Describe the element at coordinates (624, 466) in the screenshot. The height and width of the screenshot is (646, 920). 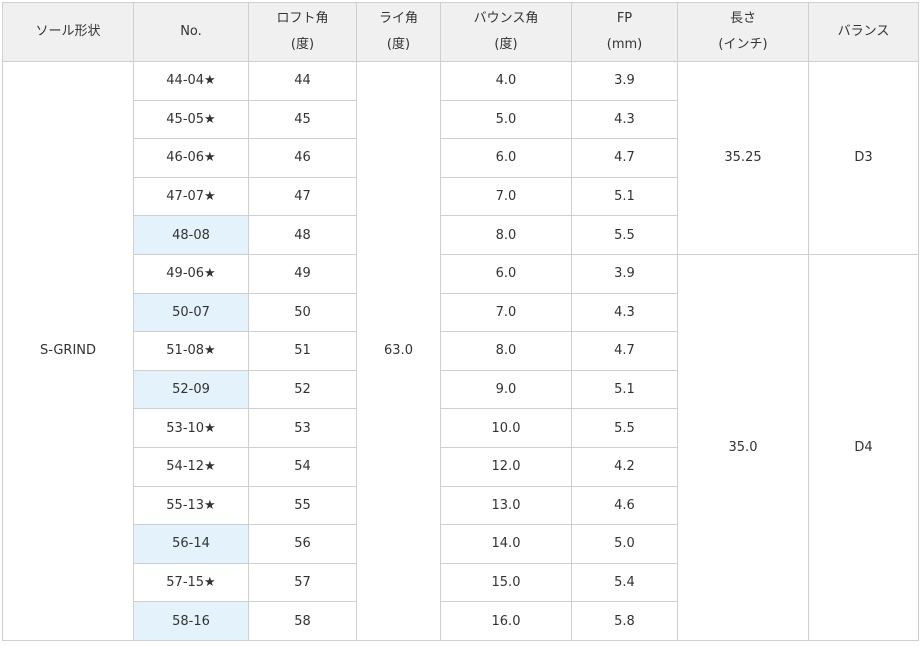
I see `cell-fp: 4.2` at that location.